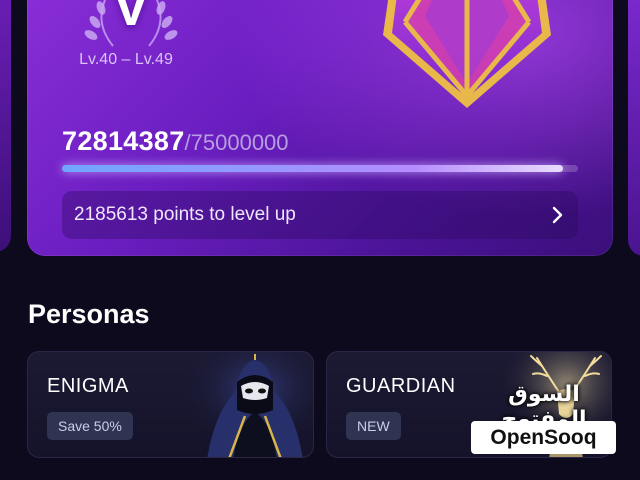 The height and width of the screenshot is (480, 640). Describe the element at coordinates (467, 54) in the screenshot. I see `rank-gem-icon` at that location.